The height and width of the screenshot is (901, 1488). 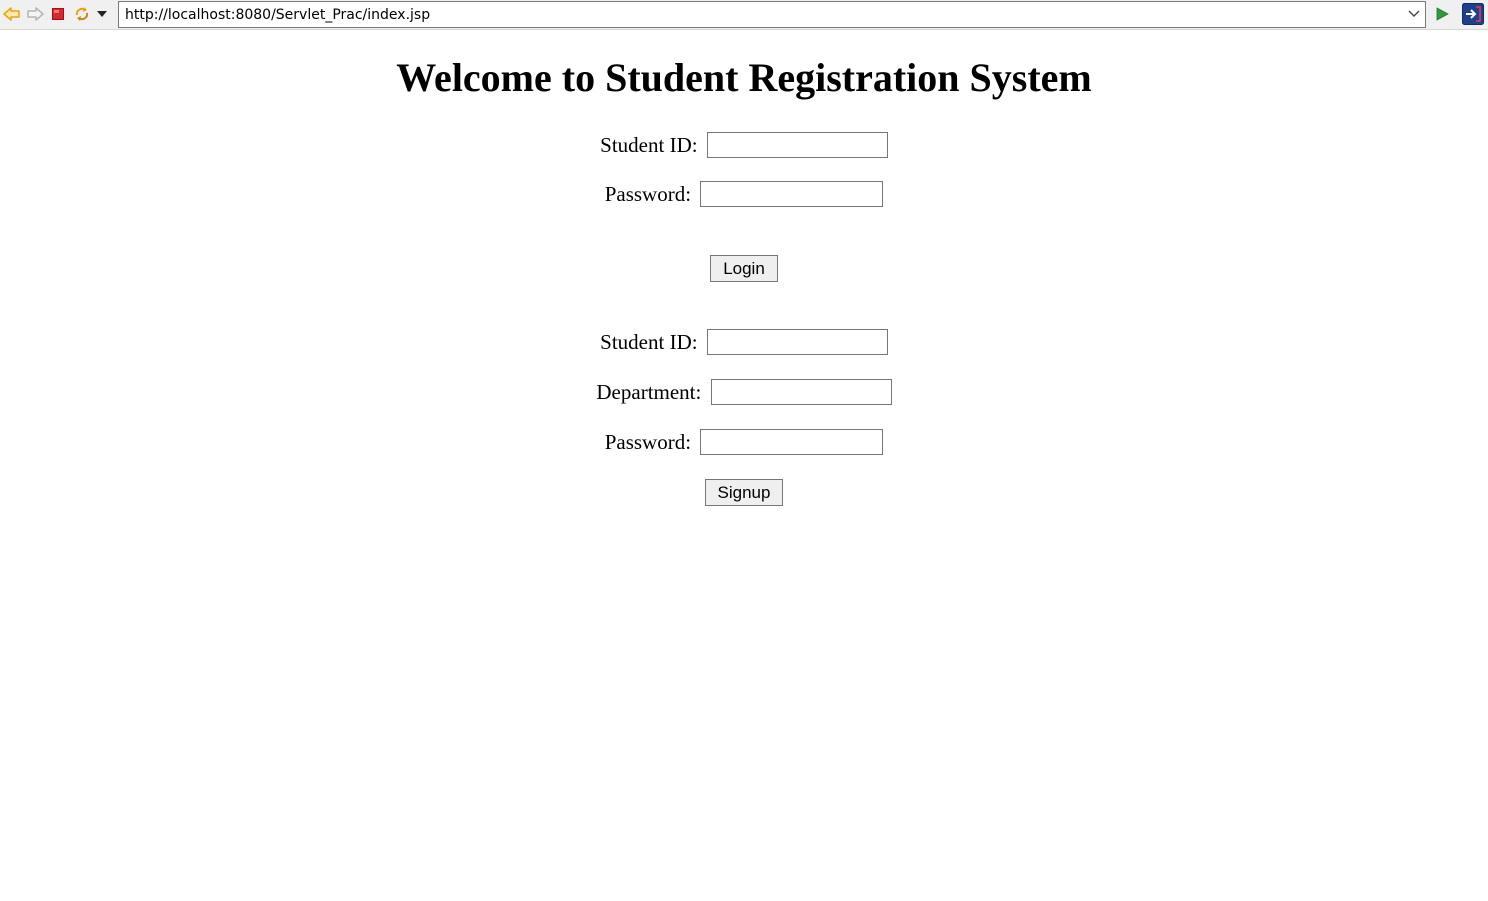 I want to click on login-button-row: Login, so click(x=744, y=267).